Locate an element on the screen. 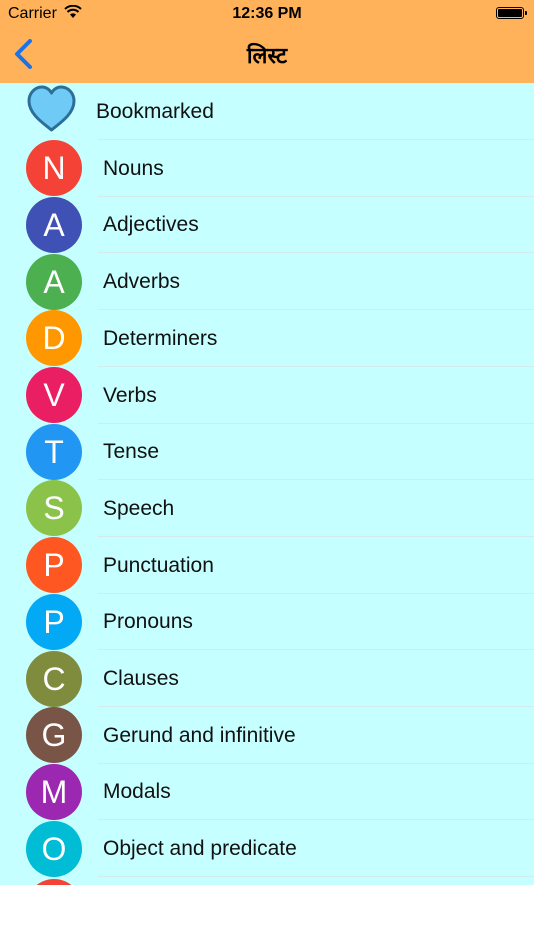 Image resolution: width=534 pixels, height=950 pixels. list-item-label: Punctuation is located at coordinates (158, 565).